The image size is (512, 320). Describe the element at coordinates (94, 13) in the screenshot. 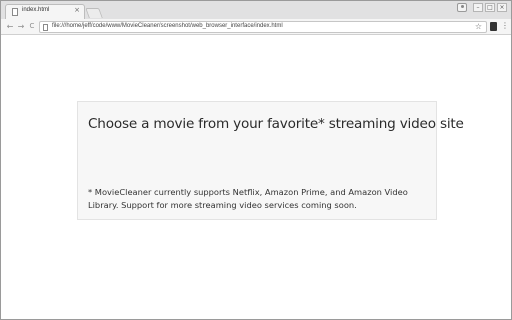

I see `new-tab-button` at that location.